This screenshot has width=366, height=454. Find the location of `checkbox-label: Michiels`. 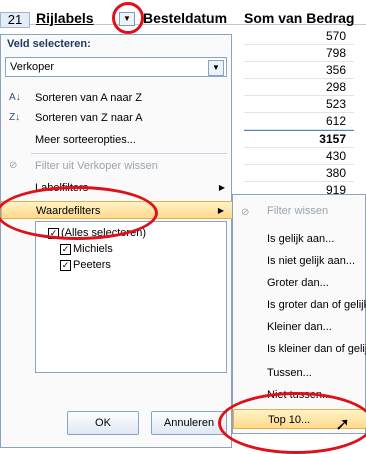

checkbox-label: Michiels is located at coordinates (93, 249).